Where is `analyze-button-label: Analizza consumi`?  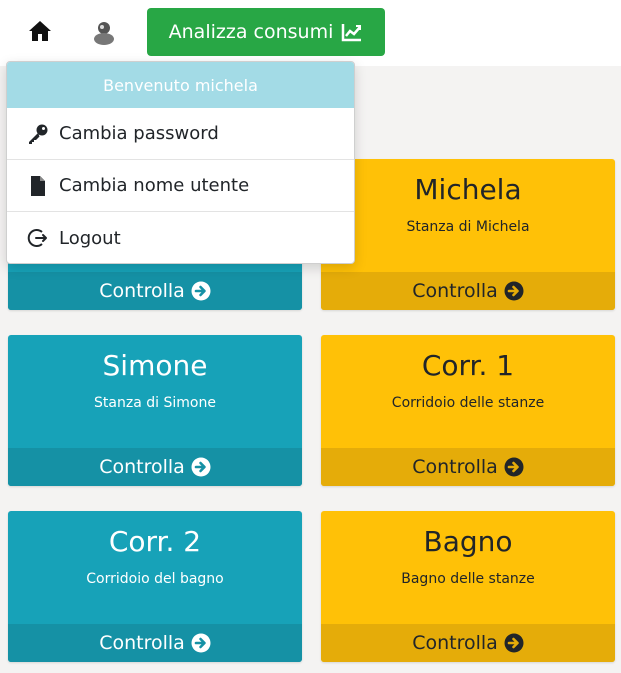
analyze-button-label: Analizza consumi is located at coordinates (251, 32).